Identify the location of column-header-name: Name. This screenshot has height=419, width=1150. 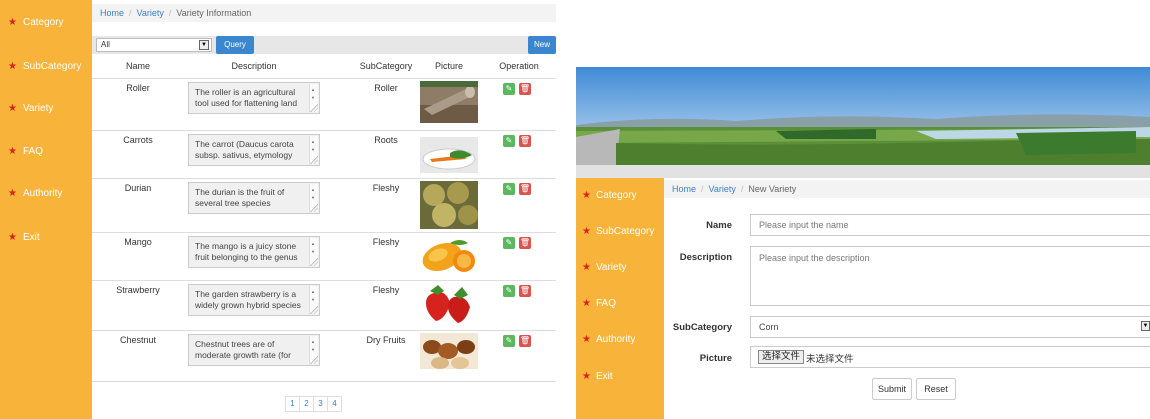
(137, 66).